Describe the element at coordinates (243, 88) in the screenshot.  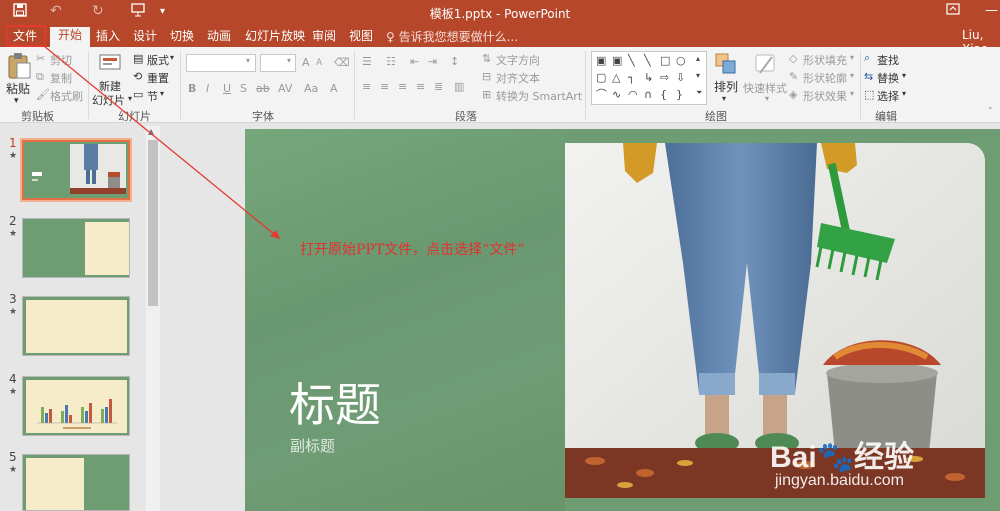
I see `shadow-button: S` at that location.